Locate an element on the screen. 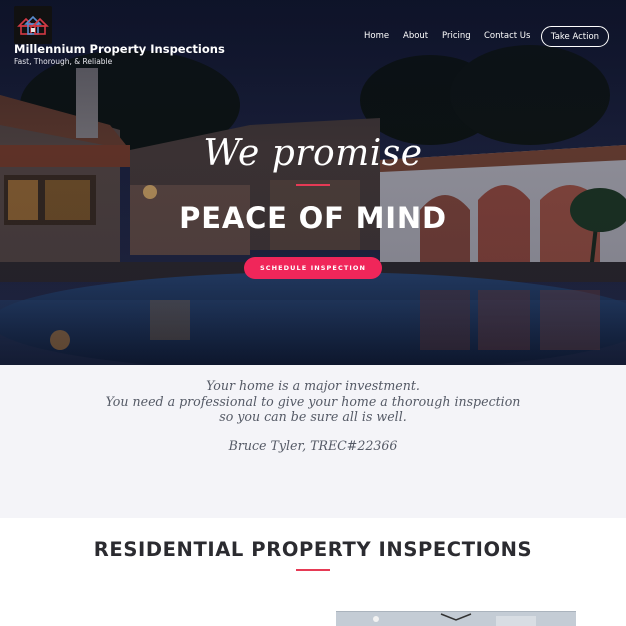 The image size is (626, 626). quote-signature: Bruce Tyler, TREC#22366 is located at coordinates (313, 445).